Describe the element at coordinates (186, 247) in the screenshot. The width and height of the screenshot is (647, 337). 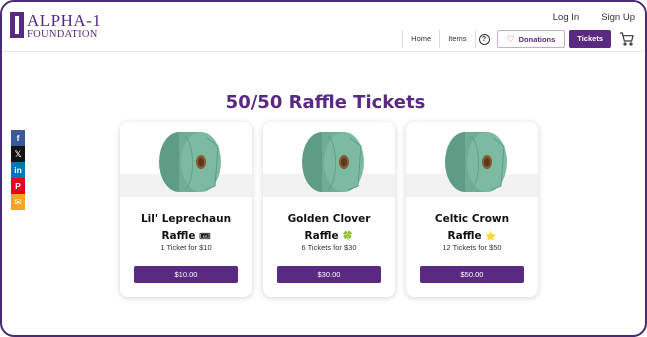
I see `card-subtitle: 1 Ticket for $10` at that location.